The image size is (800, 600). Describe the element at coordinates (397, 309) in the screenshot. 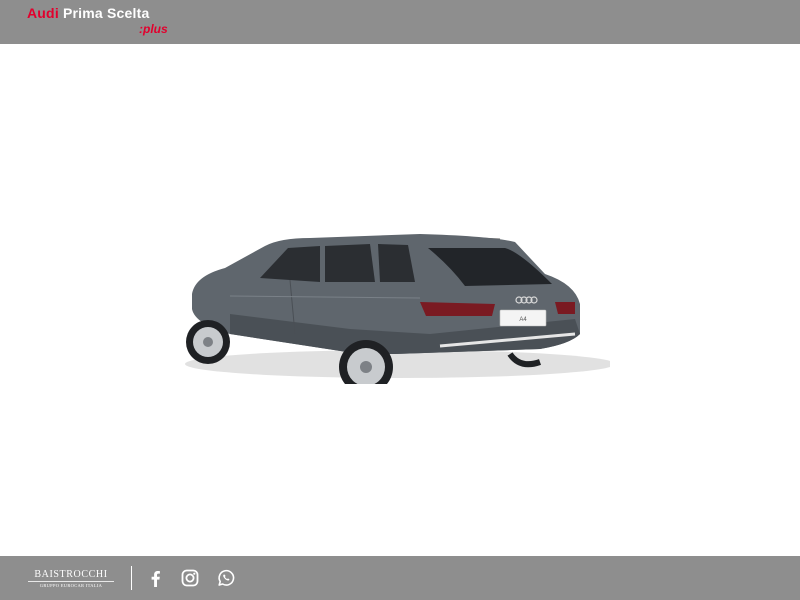

I see `car-image: A4` at that location.